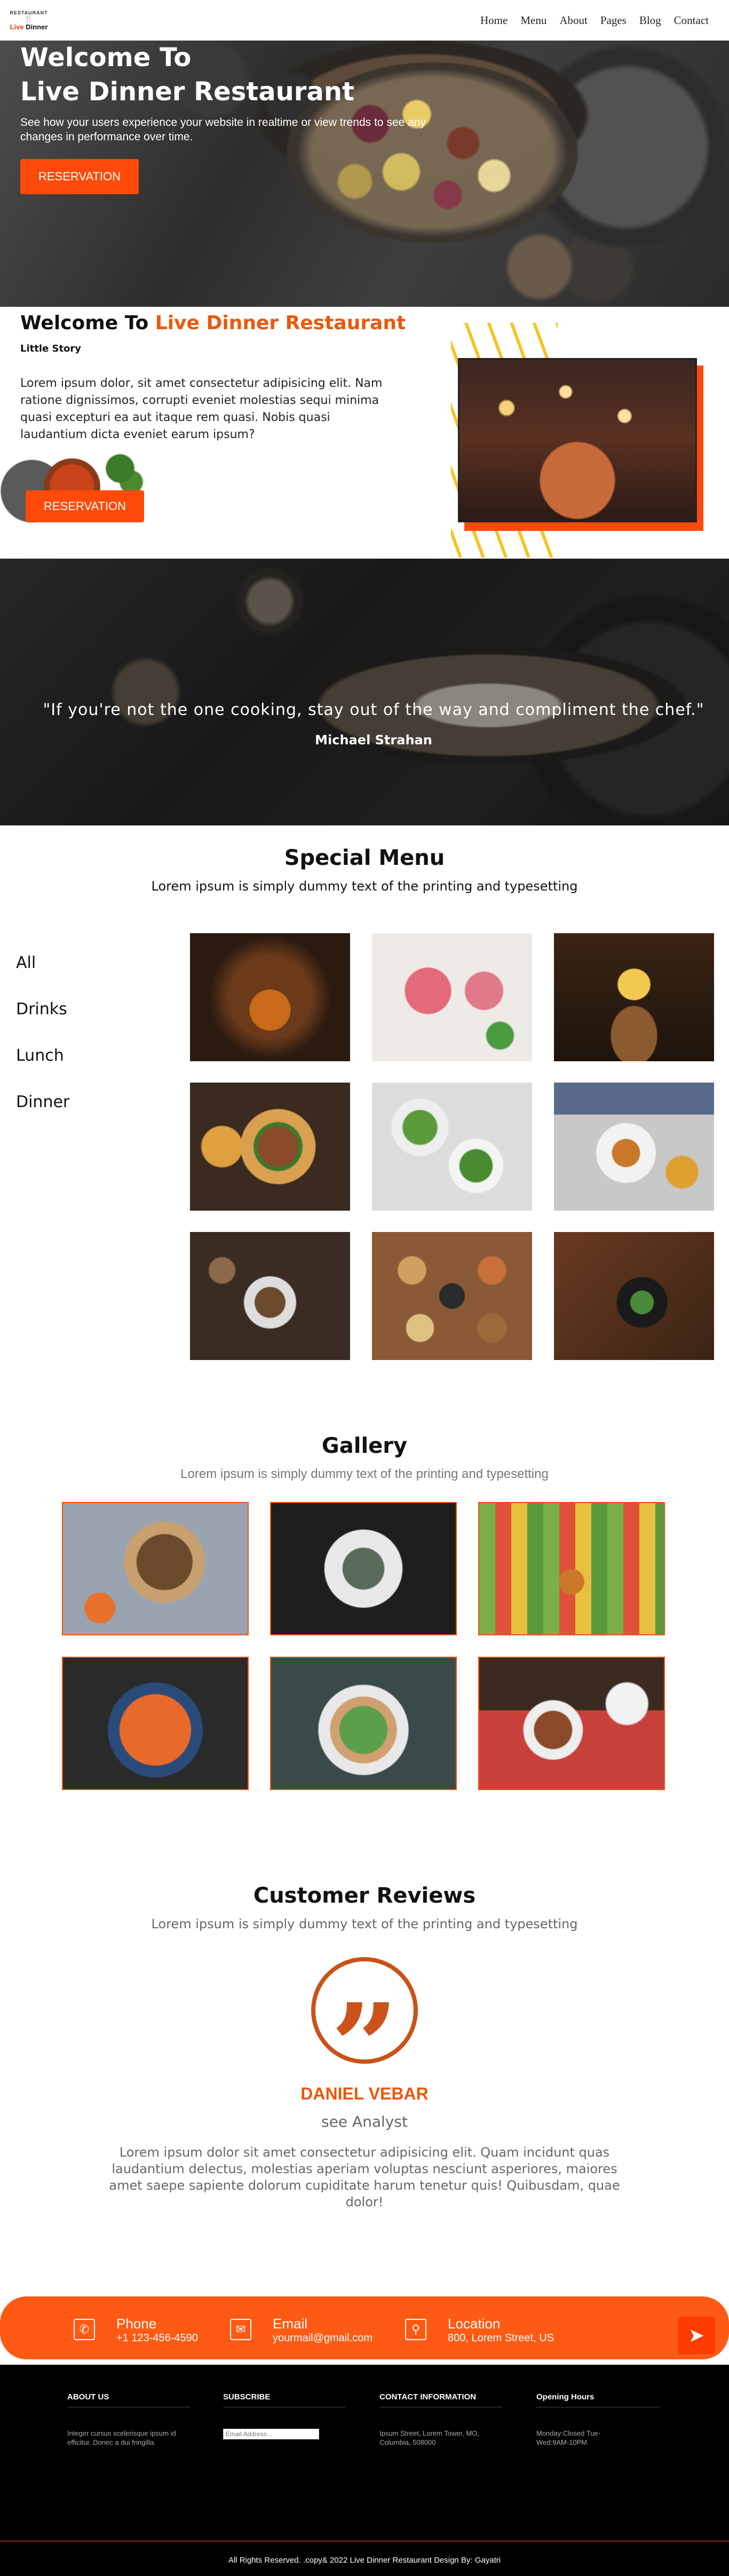 This screenshot has height=2576, width=729. Describe the element at coordinates (573, 20) in the screenshot. I see `nav-about: About` at that location.